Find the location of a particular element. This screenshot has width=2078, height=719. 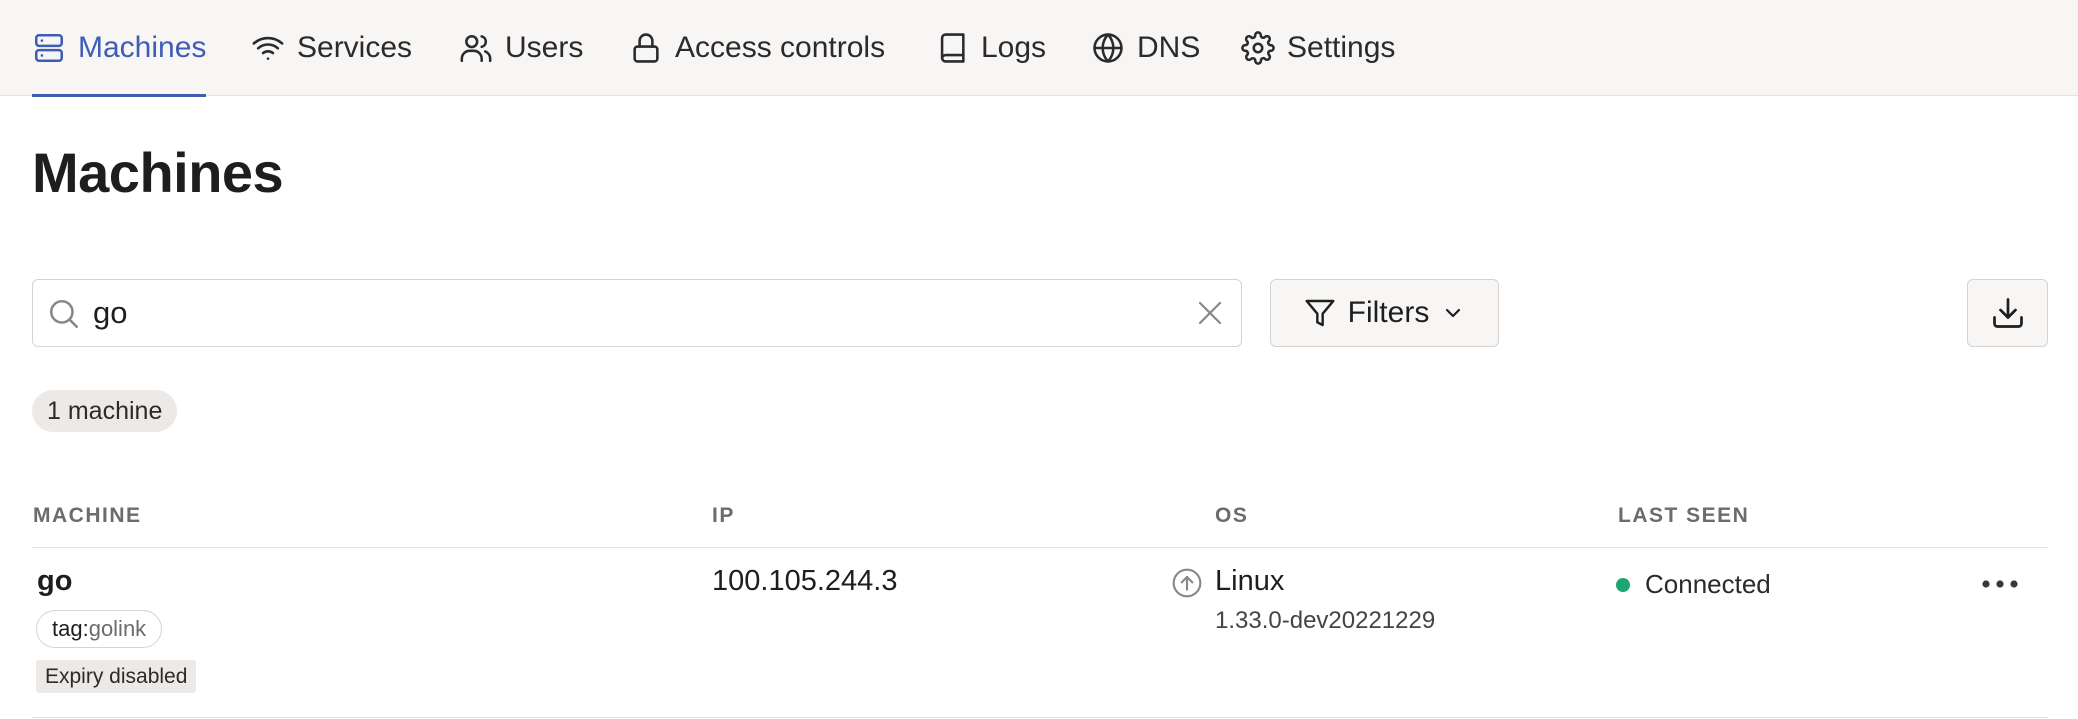

close-icon is located at coordinates (1210, 313).